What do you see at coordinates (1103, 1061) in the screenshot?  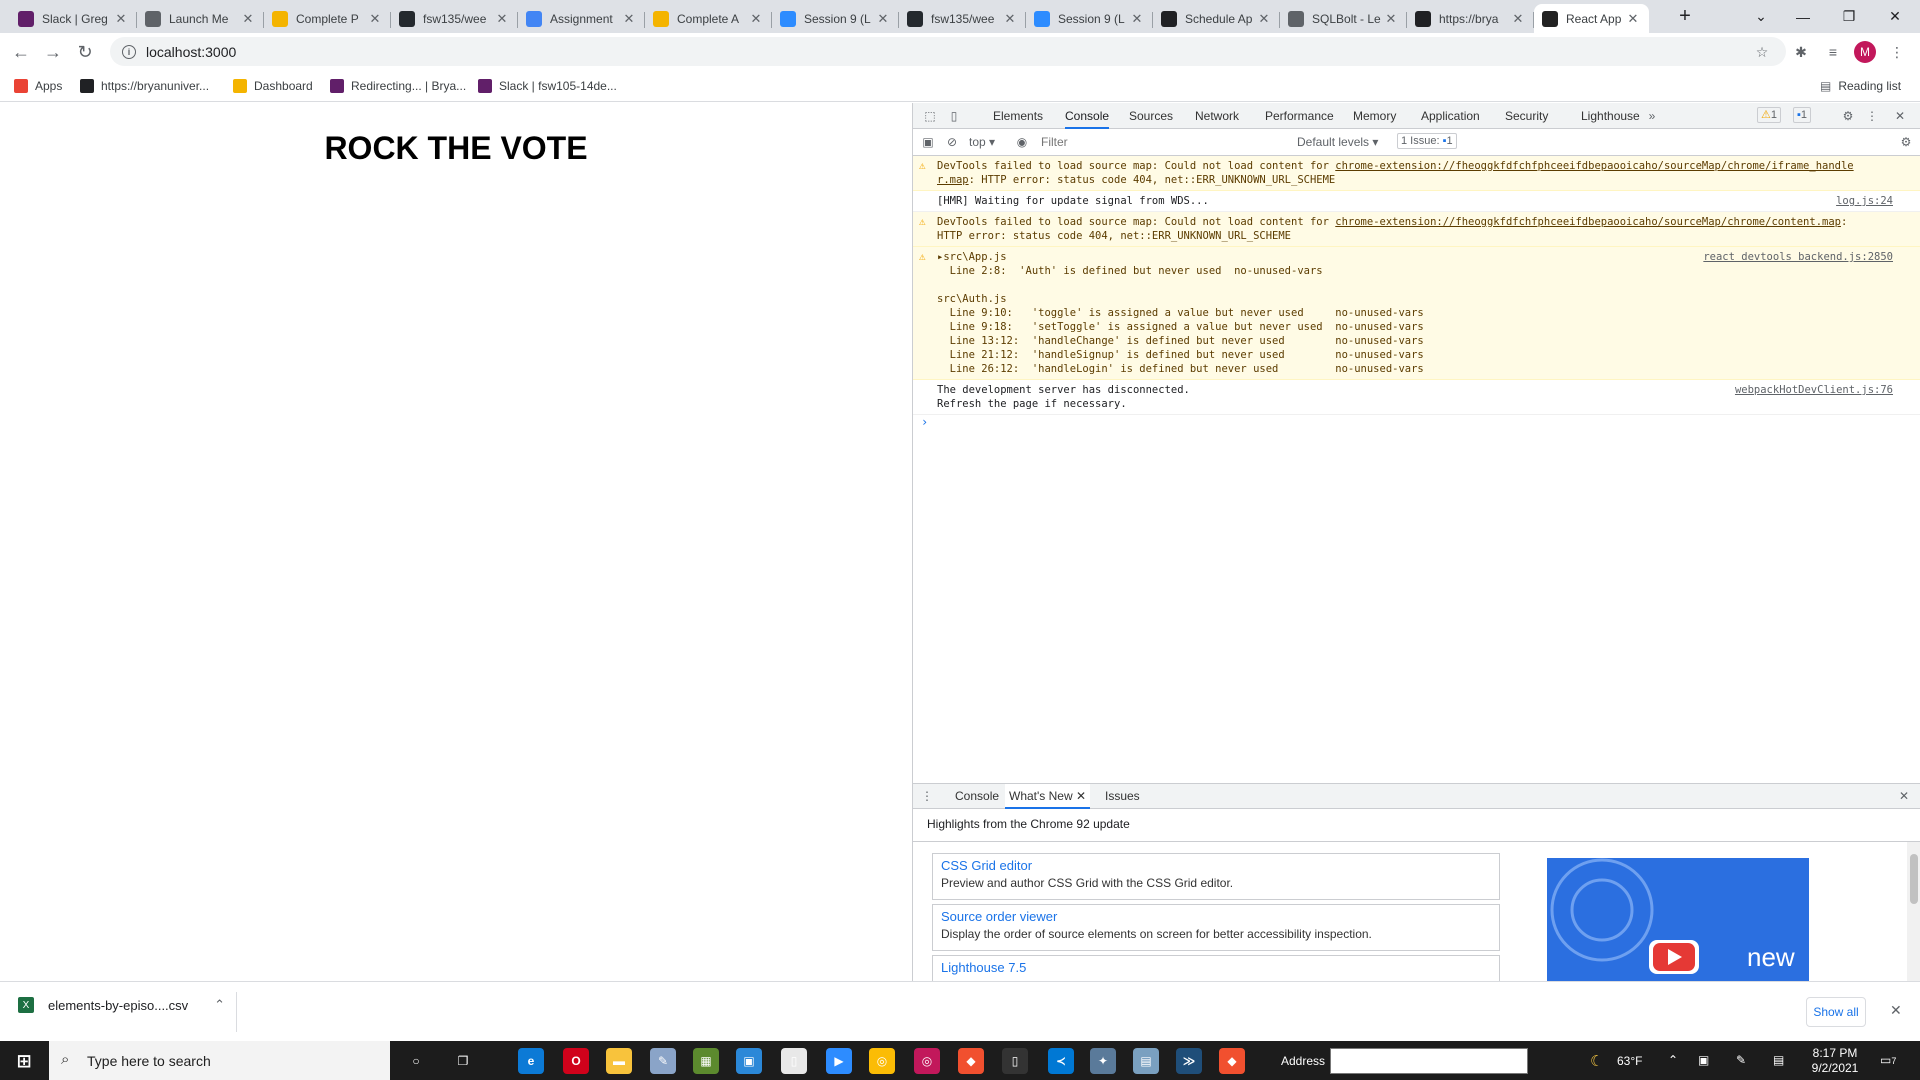 I see `tool-icon: ✦` at bounding box center [1103, 1061].